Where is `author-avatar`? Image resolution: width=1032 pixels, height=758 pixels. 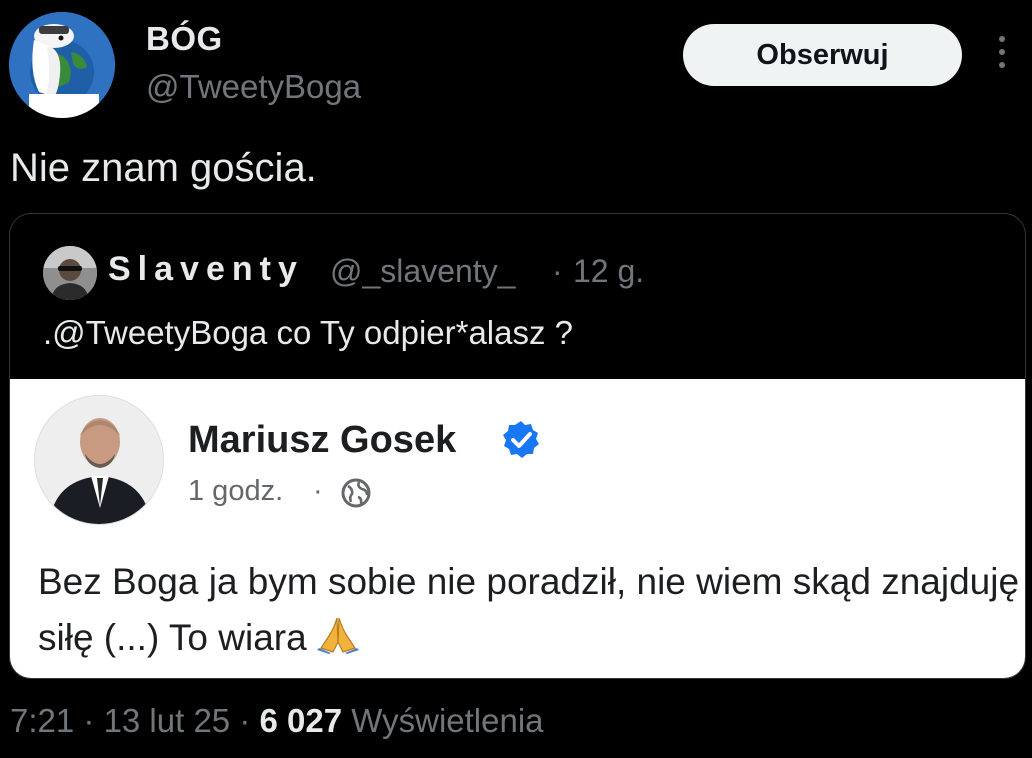 author-avatar is located at coordinates (62, 65).